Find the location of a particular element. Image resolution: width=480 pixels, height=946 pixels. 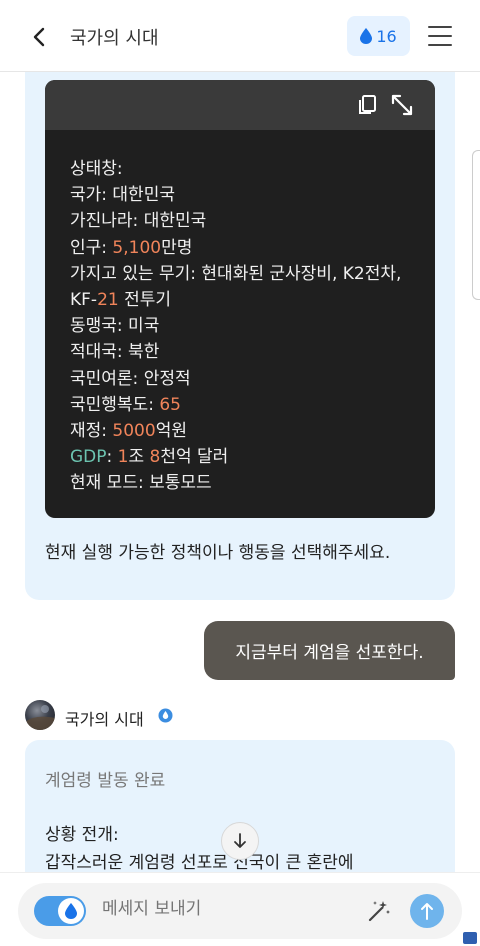

toggle-knob is located at coordinates (71, 911).